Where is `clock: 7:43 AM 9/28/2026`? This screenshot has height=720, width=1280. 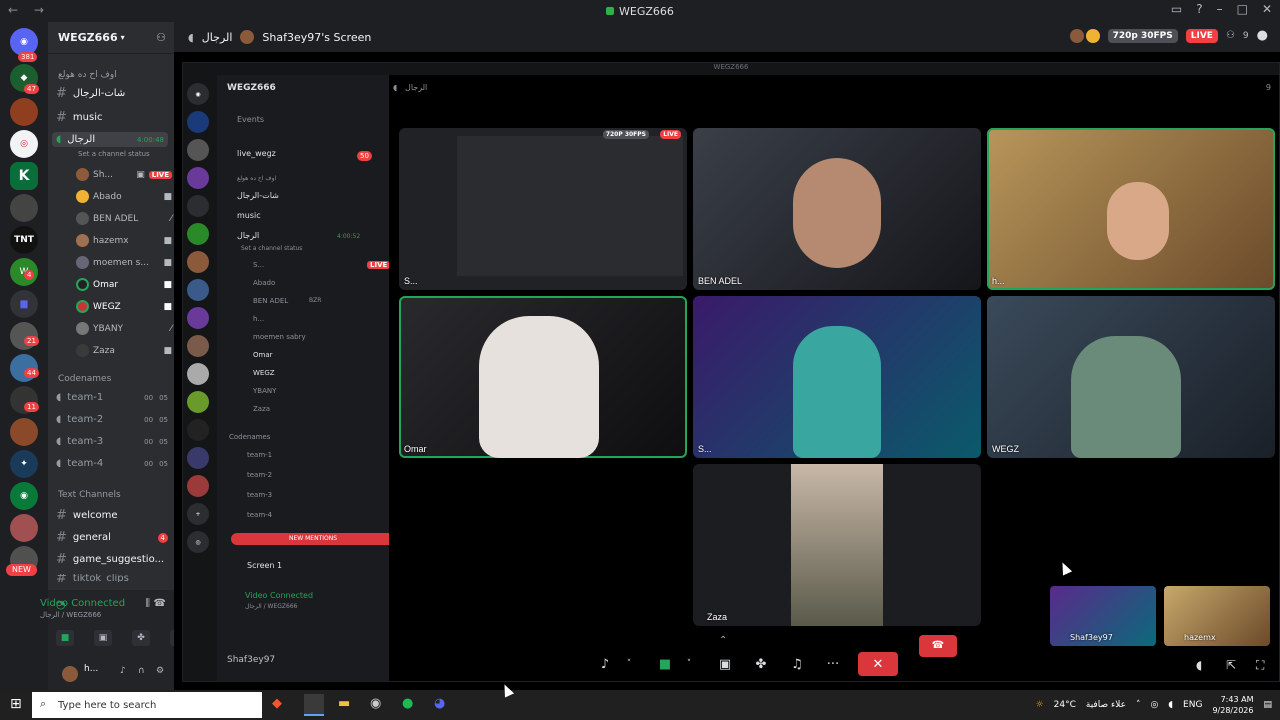
clock: 7:43 AM 9/28/2026 is located at coordinates (1232, 705).